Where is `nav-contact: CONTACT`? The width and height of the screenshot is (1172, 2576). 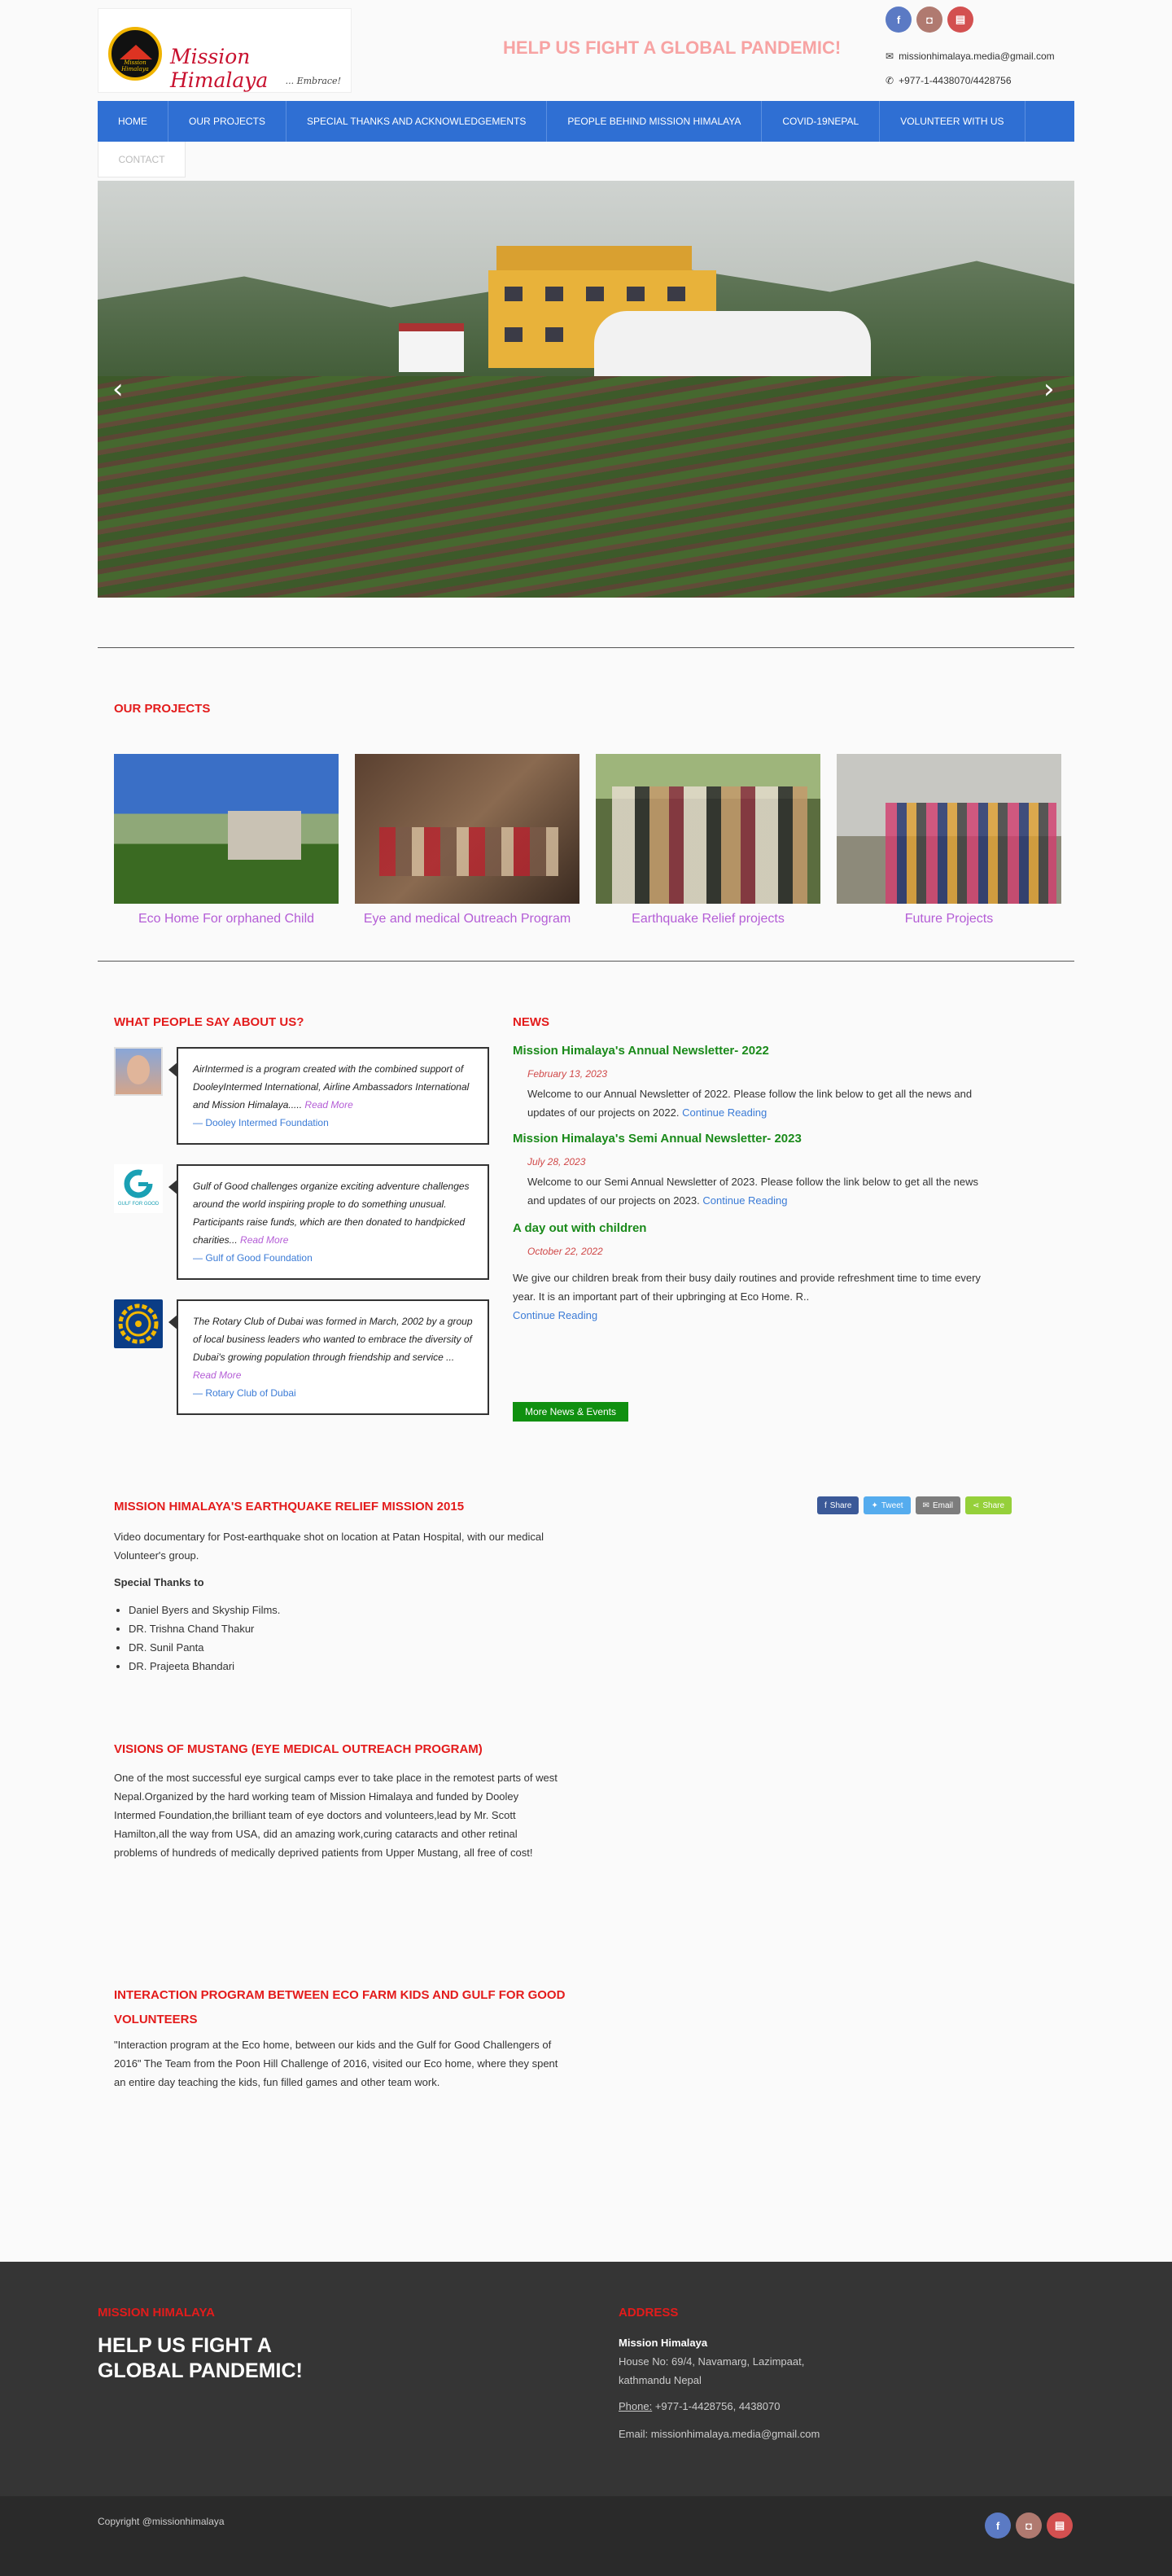
nav-contact: CONTACT is located at coordinates (142, 159).